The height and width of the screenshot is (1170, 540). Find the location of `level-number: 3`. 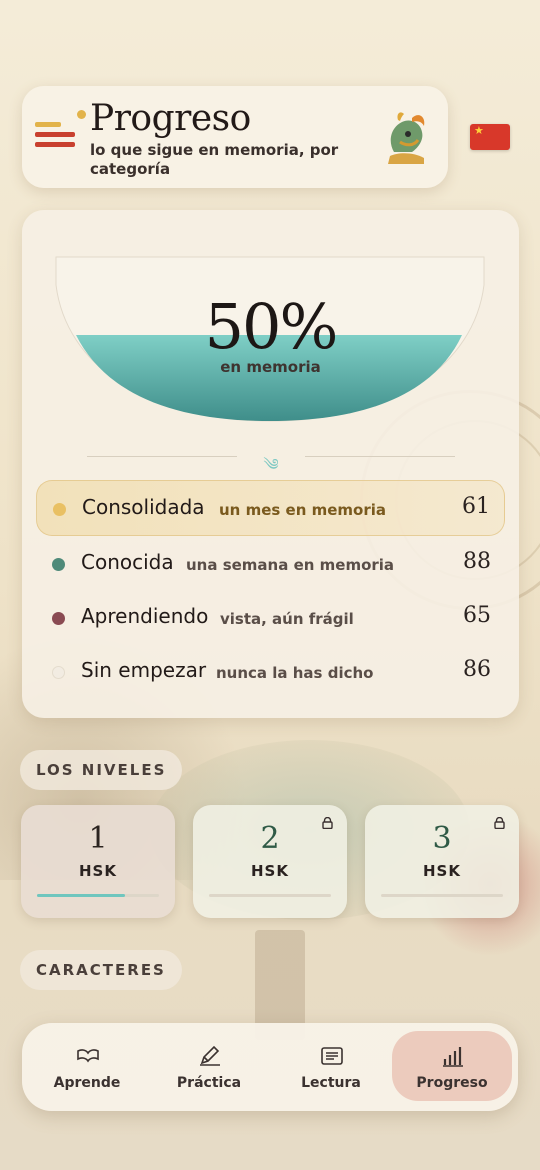

level-number: 3 is located at coordinates (442, 838).